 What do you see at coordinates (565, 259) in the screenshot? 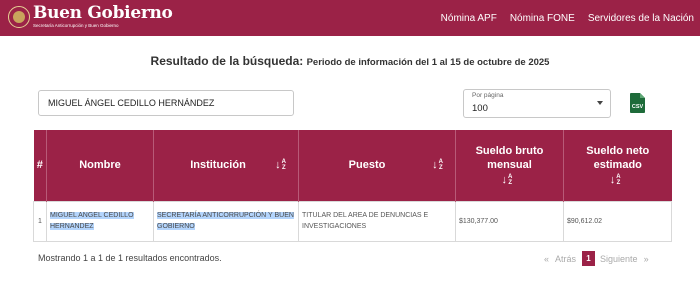
I see `prev-page-link: Atrás` at bounding box center [565, 259].